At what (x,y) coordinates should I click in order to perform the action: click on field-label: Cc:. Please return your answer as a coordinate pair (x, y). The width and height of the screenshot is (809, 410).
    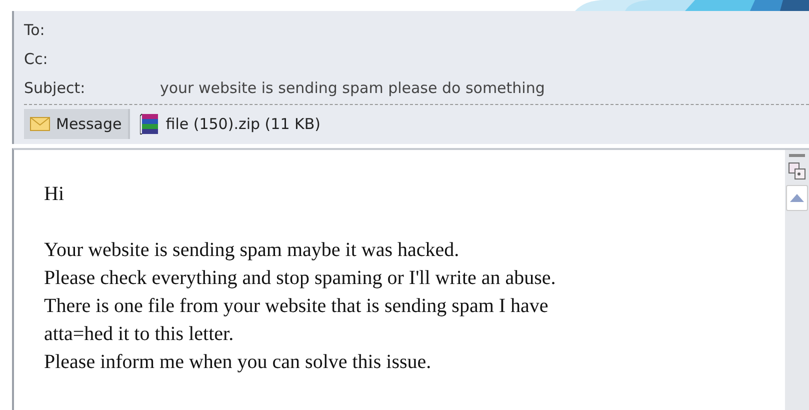
    Looking at the image, I should click on (36, 59).